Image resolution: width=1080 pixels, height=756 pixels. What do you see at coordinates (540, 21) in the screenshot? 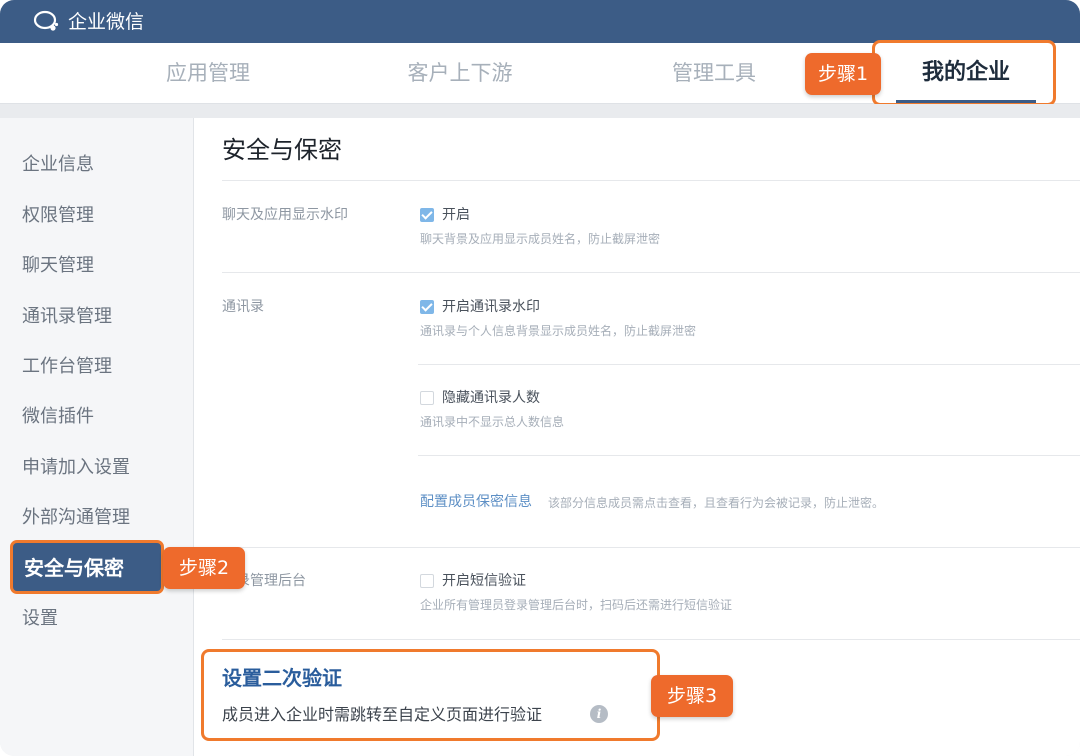
I see `title-bar: 企业微信` at bounding box center [540, 21].